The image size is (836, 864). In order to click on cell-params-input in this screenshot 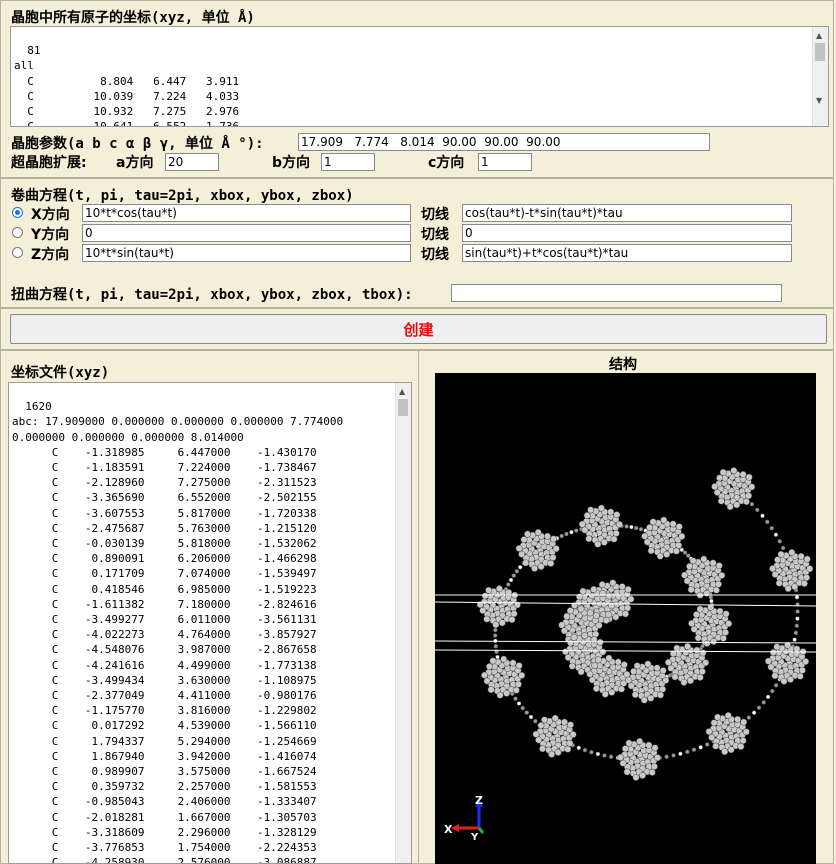, I will do `click(504, 142)`.